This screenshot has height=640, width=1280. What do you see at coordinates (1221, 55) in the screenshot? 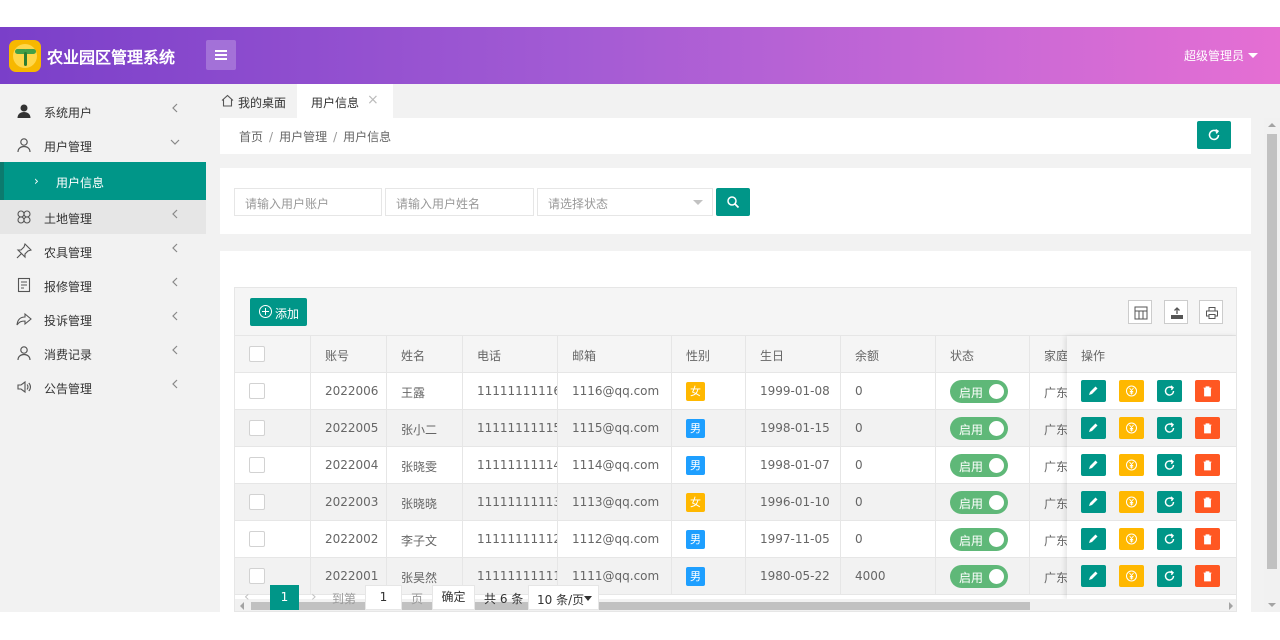
I see `user-menu: 超级管理员` at bounding box center [1221, 55].